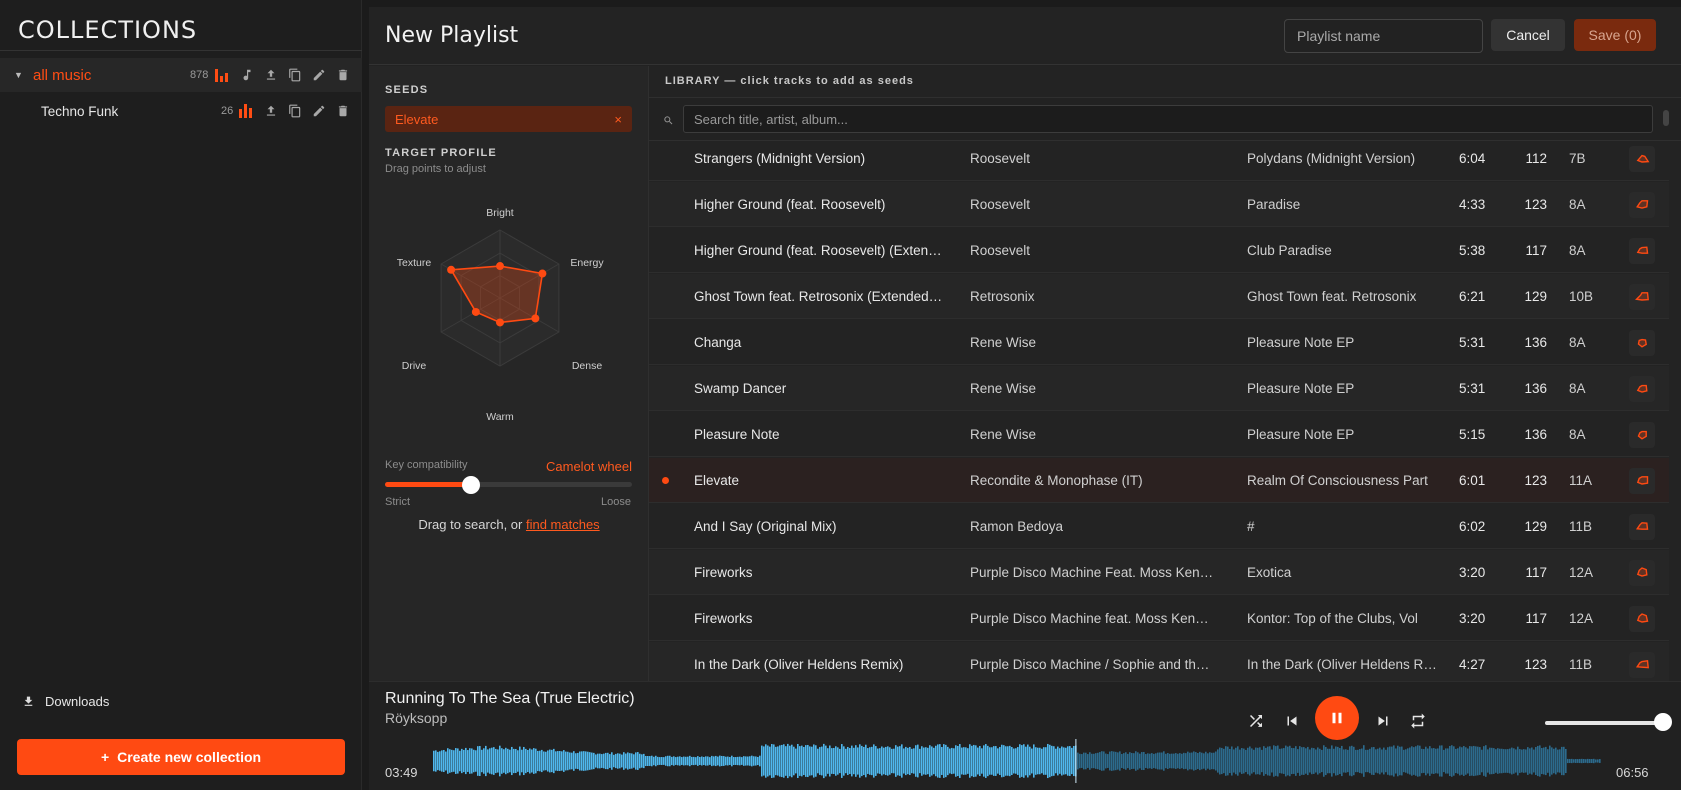 The width and height of the screenshot is (1681, 790). What do you see at coordinates (471, 485) in the screenshot?
I see `slider-thumb` at bounding box center [471, 485].